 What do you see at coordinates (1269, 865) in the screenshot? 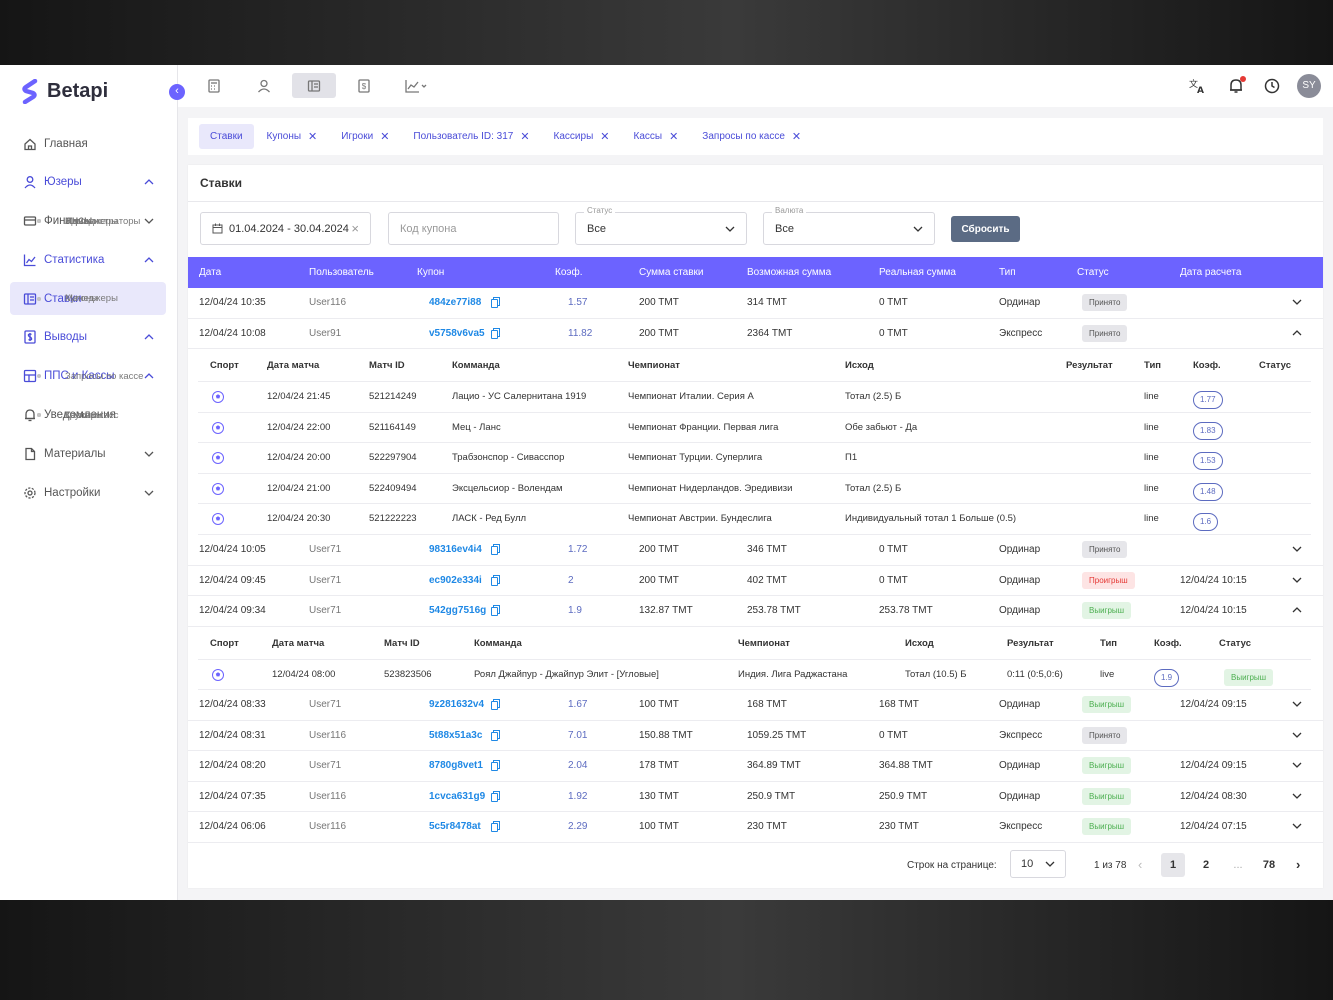
I see `page-button-78: 78` at bounding box center [1269, 865].